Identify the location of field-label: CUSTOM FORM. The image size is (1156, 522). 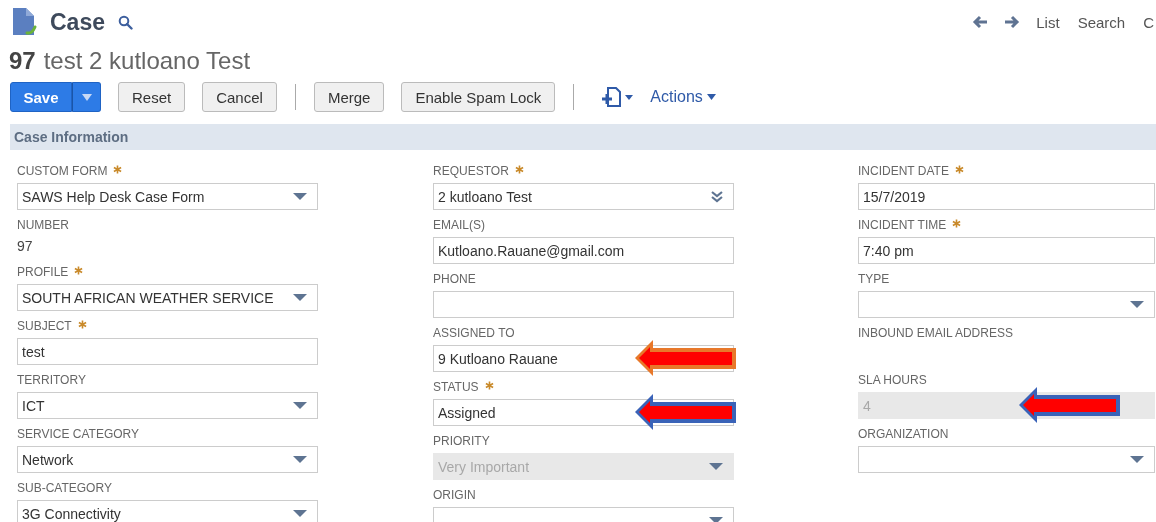
(62, 171).